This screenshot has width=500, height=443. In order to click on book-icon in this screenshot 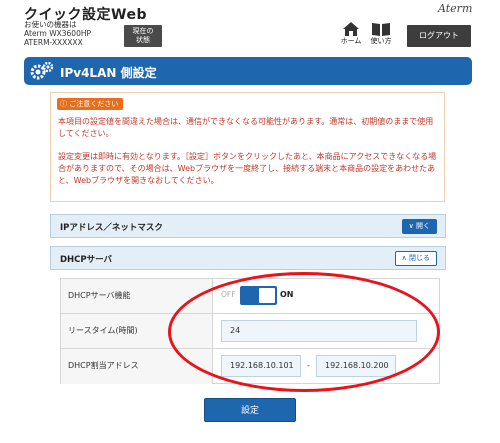, I will do `click(381, 29)`.